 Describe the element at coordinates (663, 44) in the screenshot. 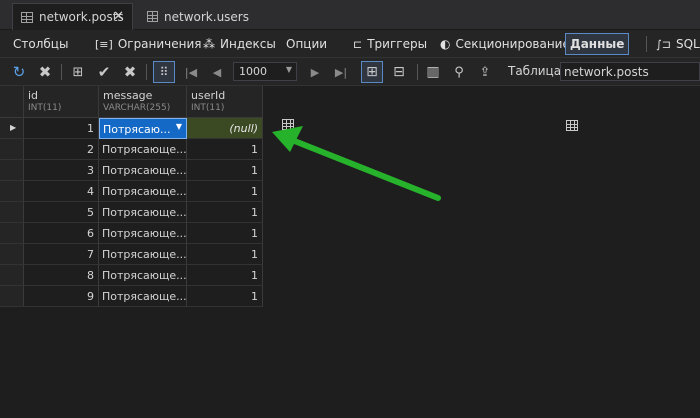

I see `sql-icon: ∫⊐` at that location.